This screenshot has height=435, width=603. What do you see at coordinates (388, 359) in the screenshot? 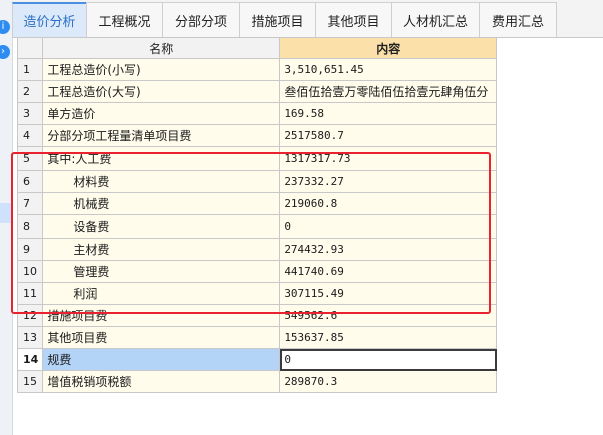
I see `row-value-active-cell: 0` at bounding box center [388, 359].